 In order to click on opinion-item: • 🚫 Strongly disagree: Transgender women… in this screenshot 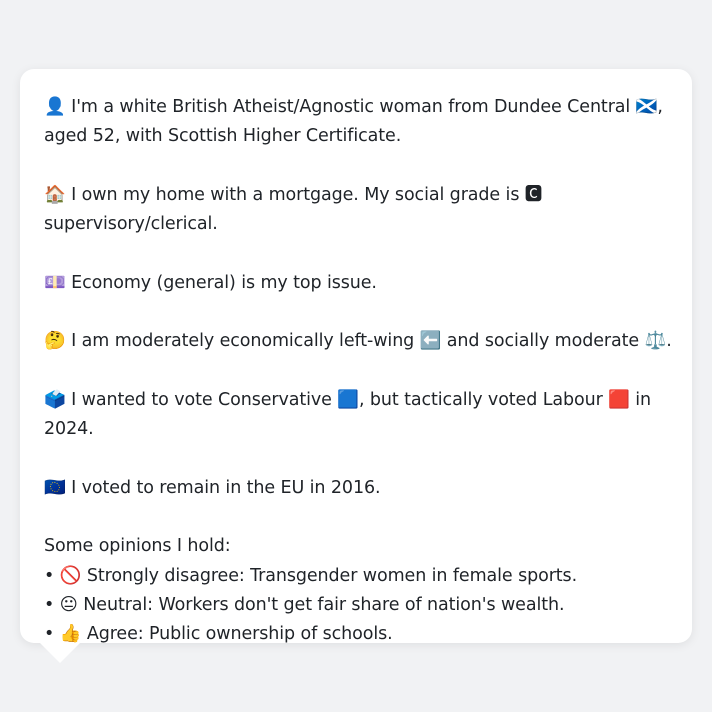, I will do `click(311, 575)`.